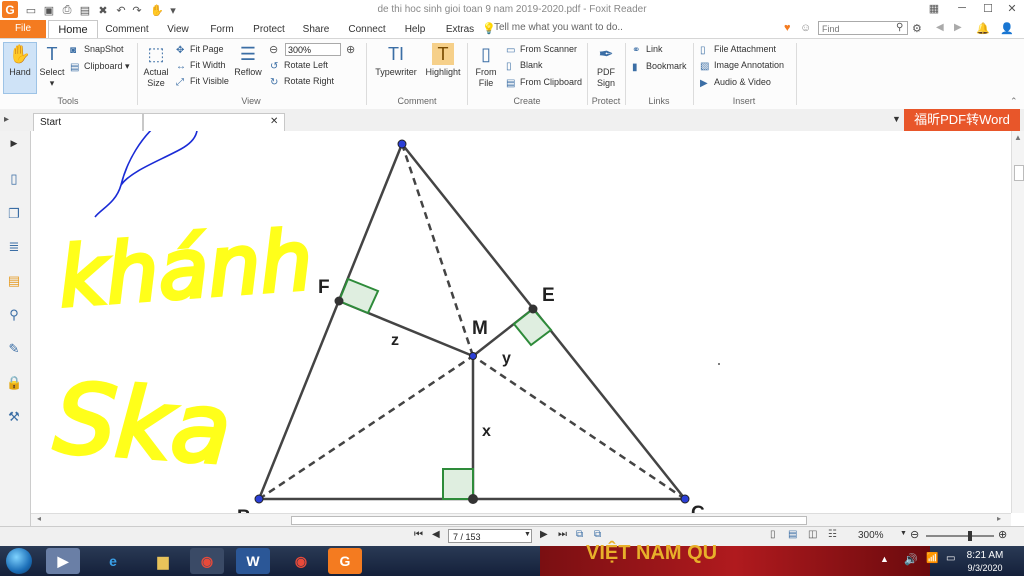  What do you see at coordinates (562, 534) in the screenshot?
I see `last-page-icon: ⏭` at bounding box center [562, 534].